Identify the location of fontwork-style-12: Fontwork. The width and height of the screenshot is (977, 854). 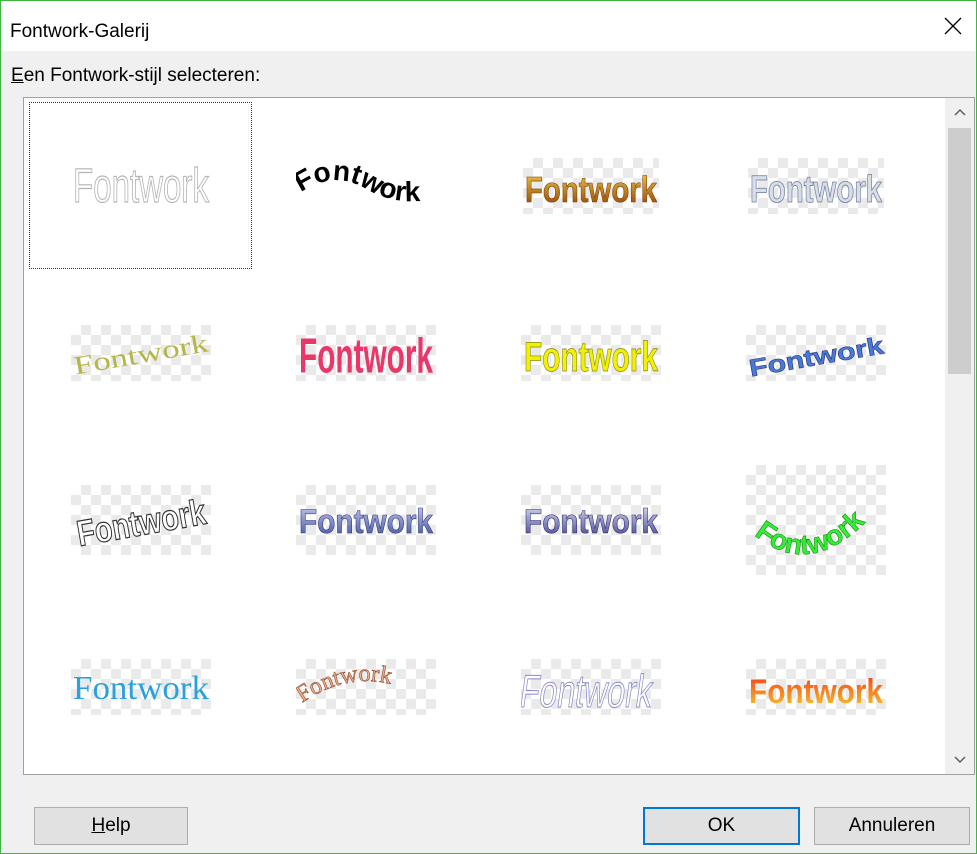
(815, 519).